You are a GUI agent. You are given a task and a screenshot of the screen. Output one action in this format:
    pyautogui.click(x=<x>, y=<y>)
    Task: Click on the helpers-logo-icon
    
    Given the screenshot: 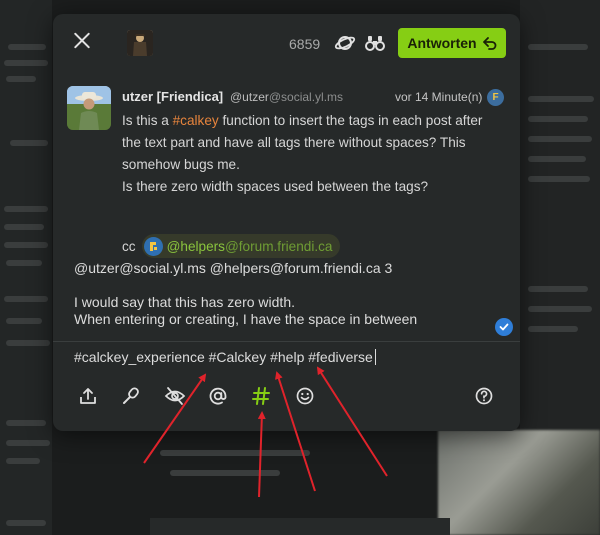 What is the action you would take?
    pyautogui.click(x=153, y=246)
    